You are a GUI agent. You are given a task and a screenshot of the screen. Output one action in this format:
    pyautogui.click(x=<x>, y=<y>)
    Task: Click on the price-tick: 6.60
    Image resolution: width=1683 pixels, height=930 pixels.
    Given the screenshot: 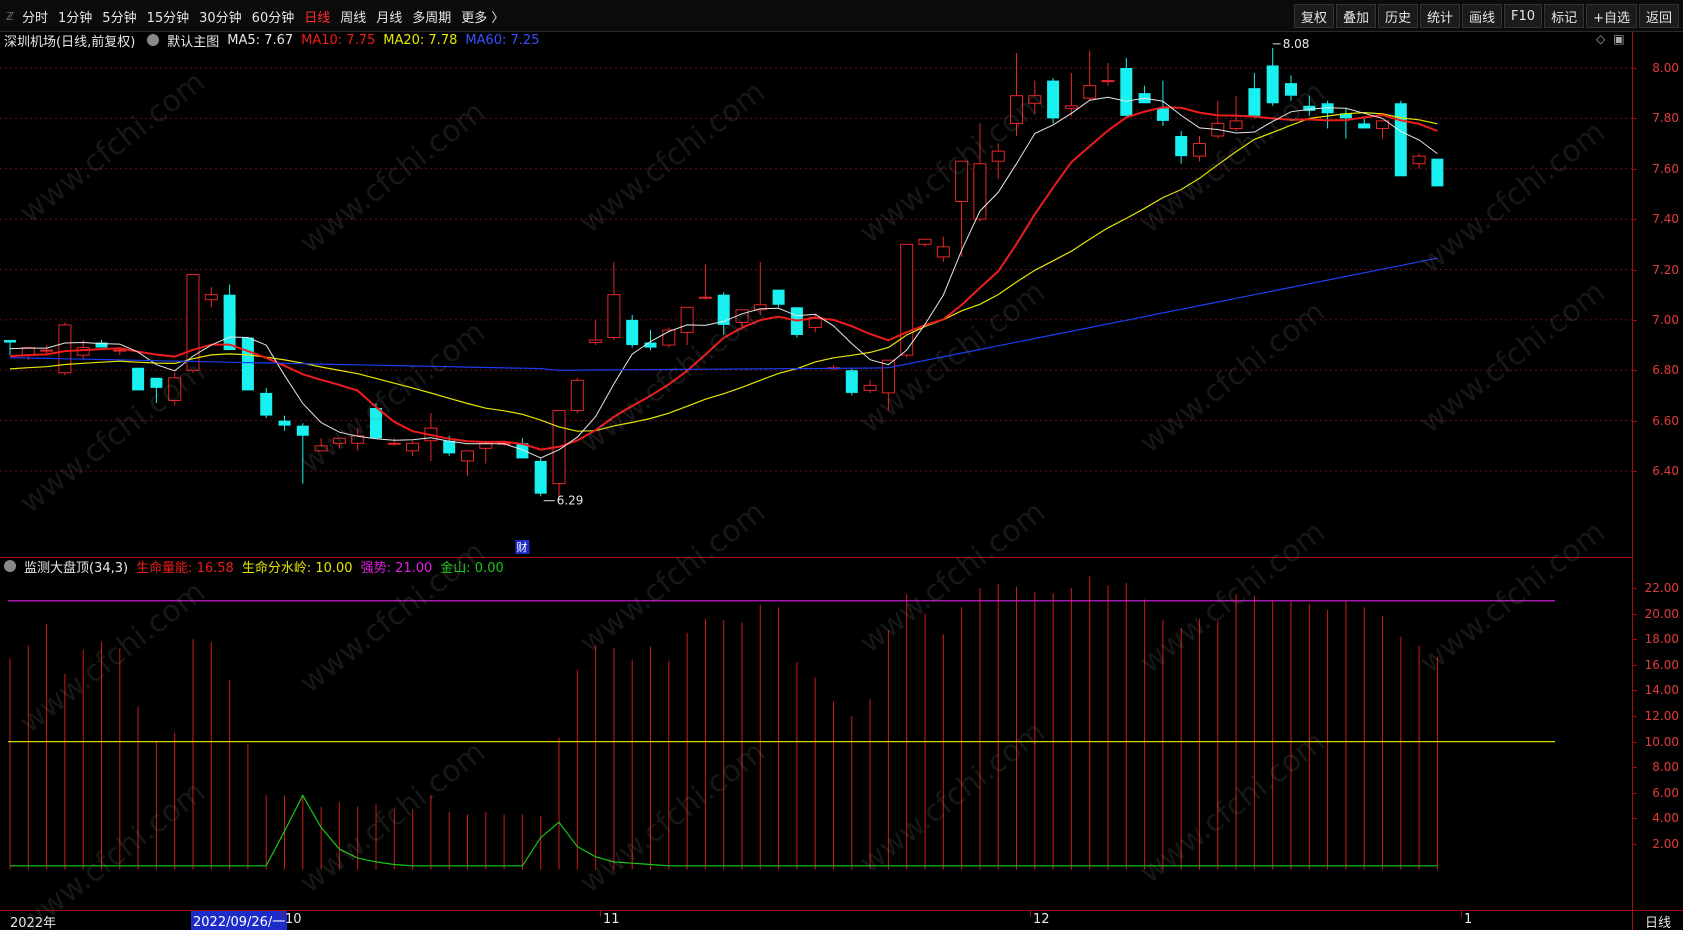 What is the action you would take?
    pyautogui.click(x=1665, y=420)
    